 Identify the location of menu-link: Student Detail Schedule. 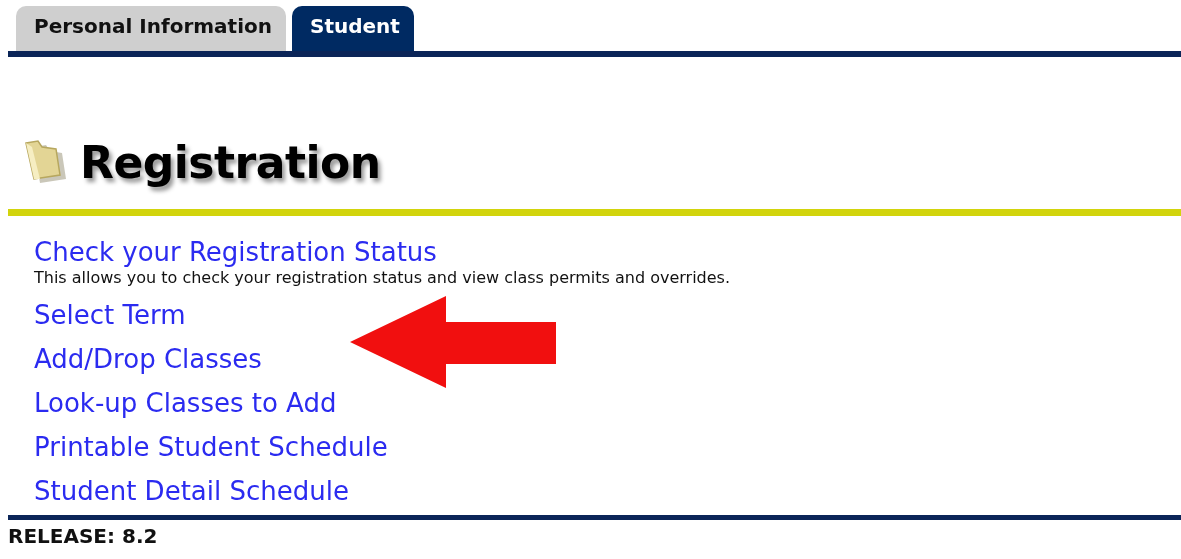
(191, 491).